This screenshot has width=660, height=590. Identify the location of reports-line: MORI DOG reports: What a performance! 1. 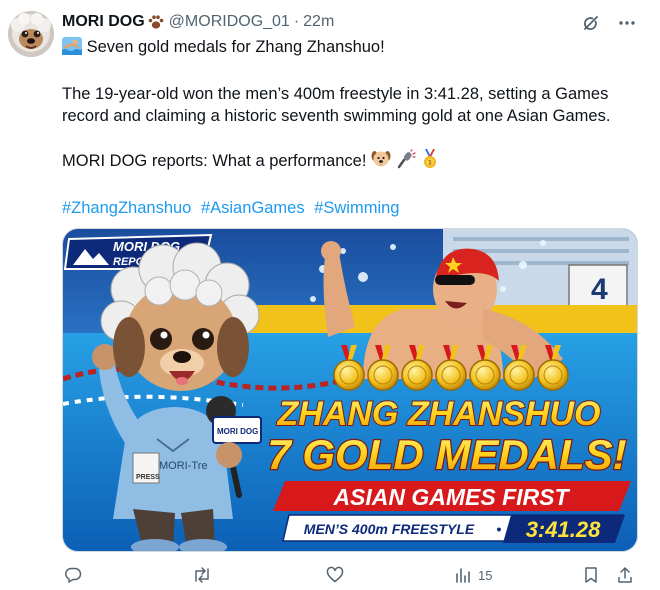
(352, 162).